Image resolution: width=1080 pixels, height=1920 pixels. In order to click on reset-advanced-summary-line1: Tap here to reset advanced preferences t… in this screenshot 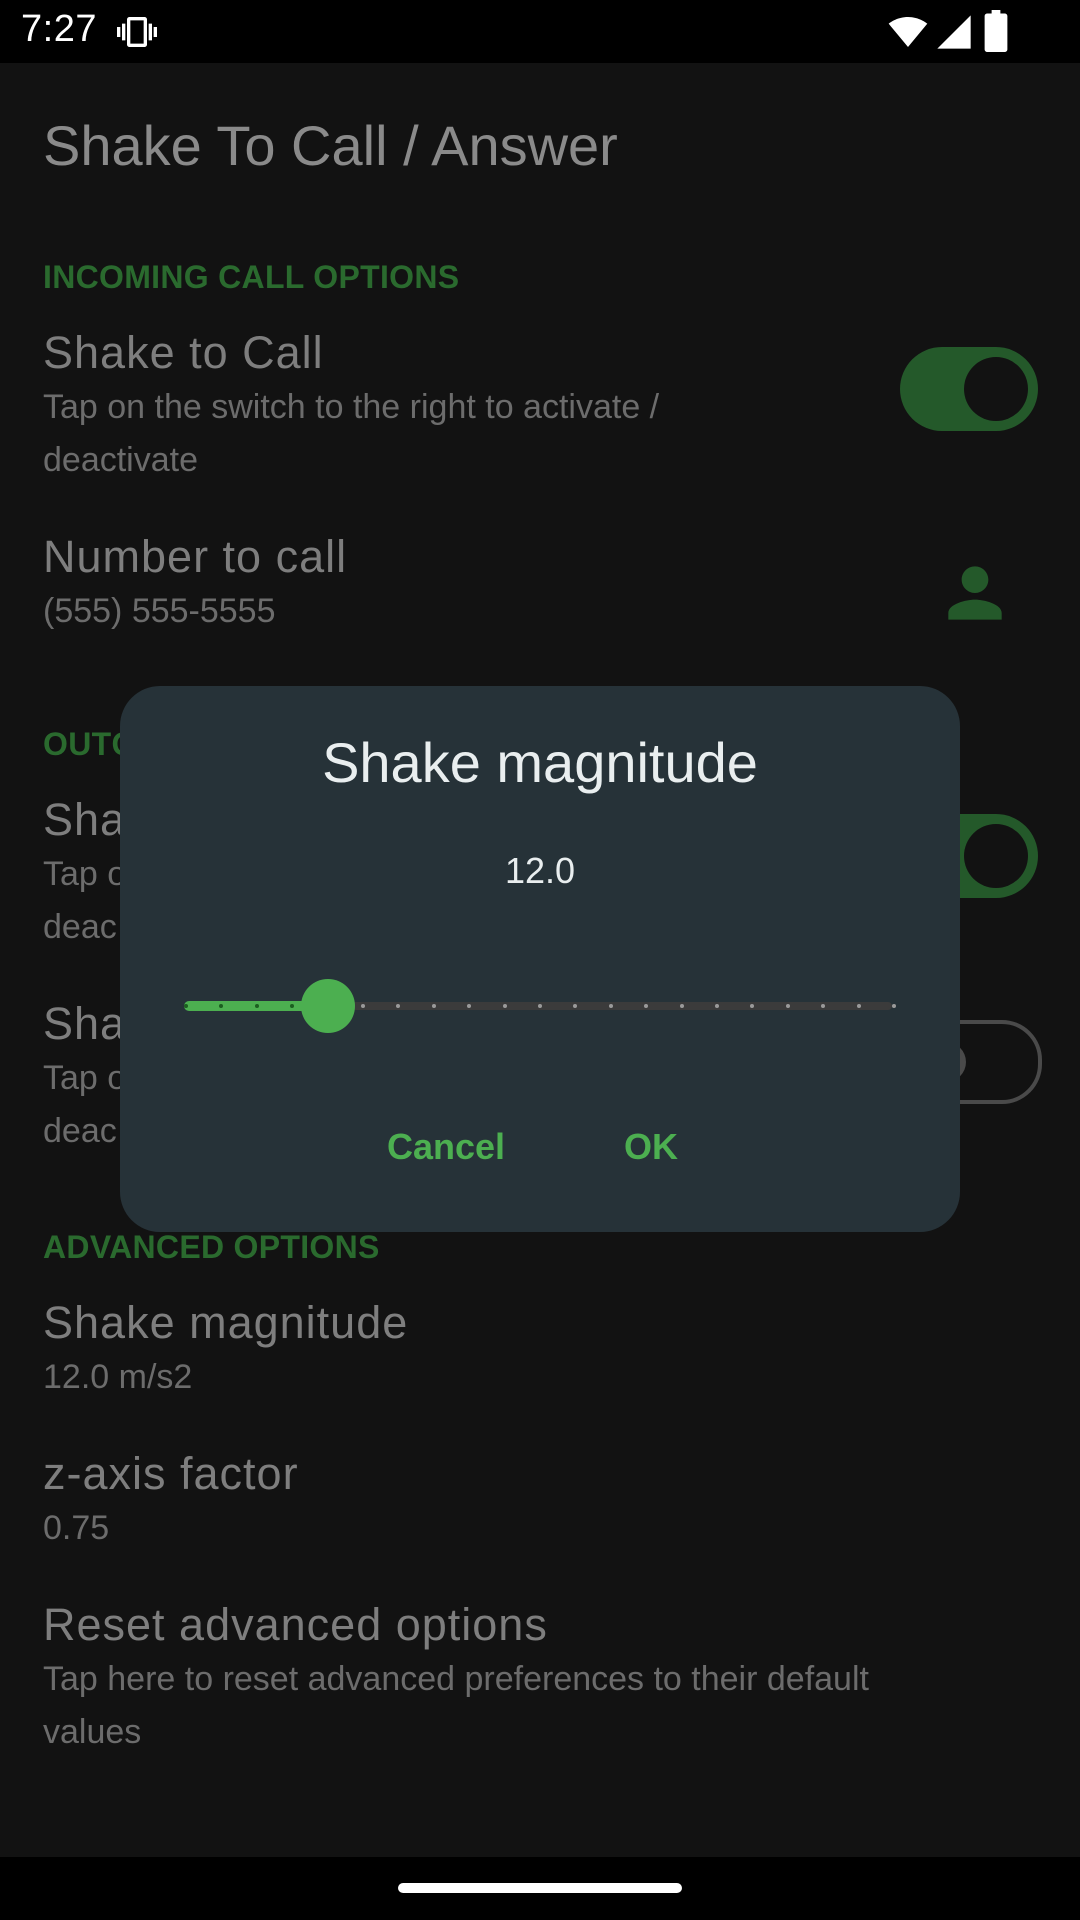, I will do `click(456, 1679)`.